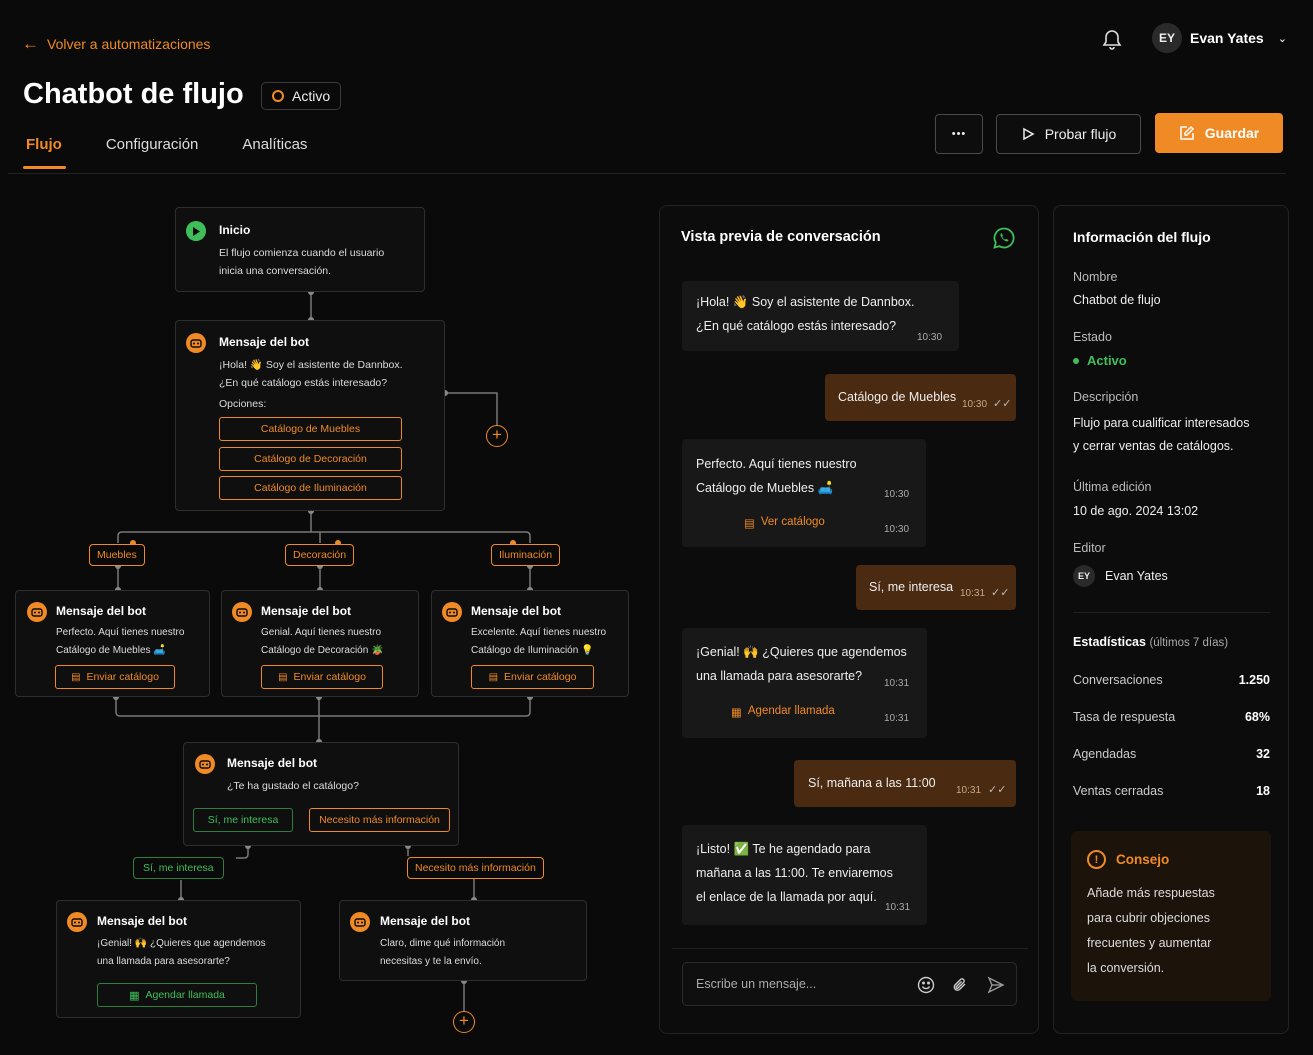 The width and height of the screenshot is (1313, 1055). What do you see at coordinates (1112, 487) in the screenshot?
I see `last-edited-label: Última edición` at bounding box center [1112, 487].